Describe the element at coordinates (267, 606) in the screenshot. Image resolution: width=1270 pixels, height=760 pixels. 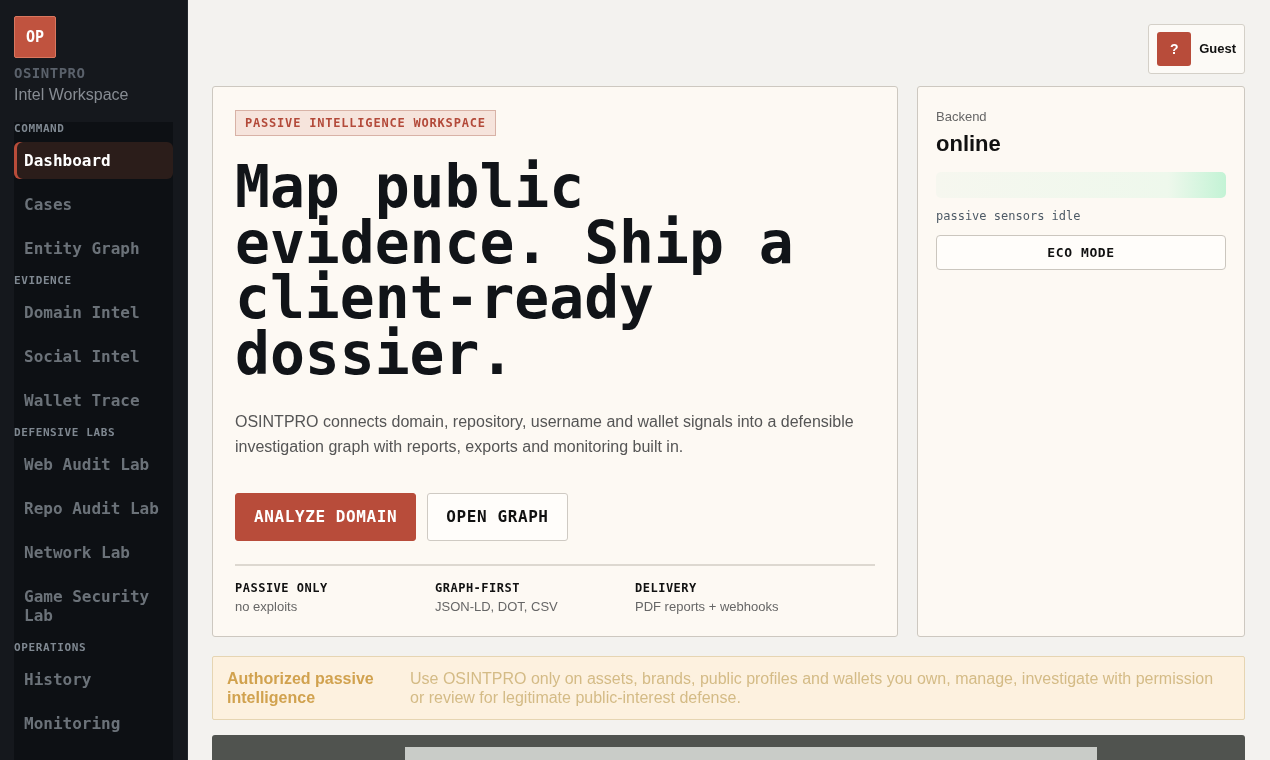
I see `feature-text: no exploits` at that location.